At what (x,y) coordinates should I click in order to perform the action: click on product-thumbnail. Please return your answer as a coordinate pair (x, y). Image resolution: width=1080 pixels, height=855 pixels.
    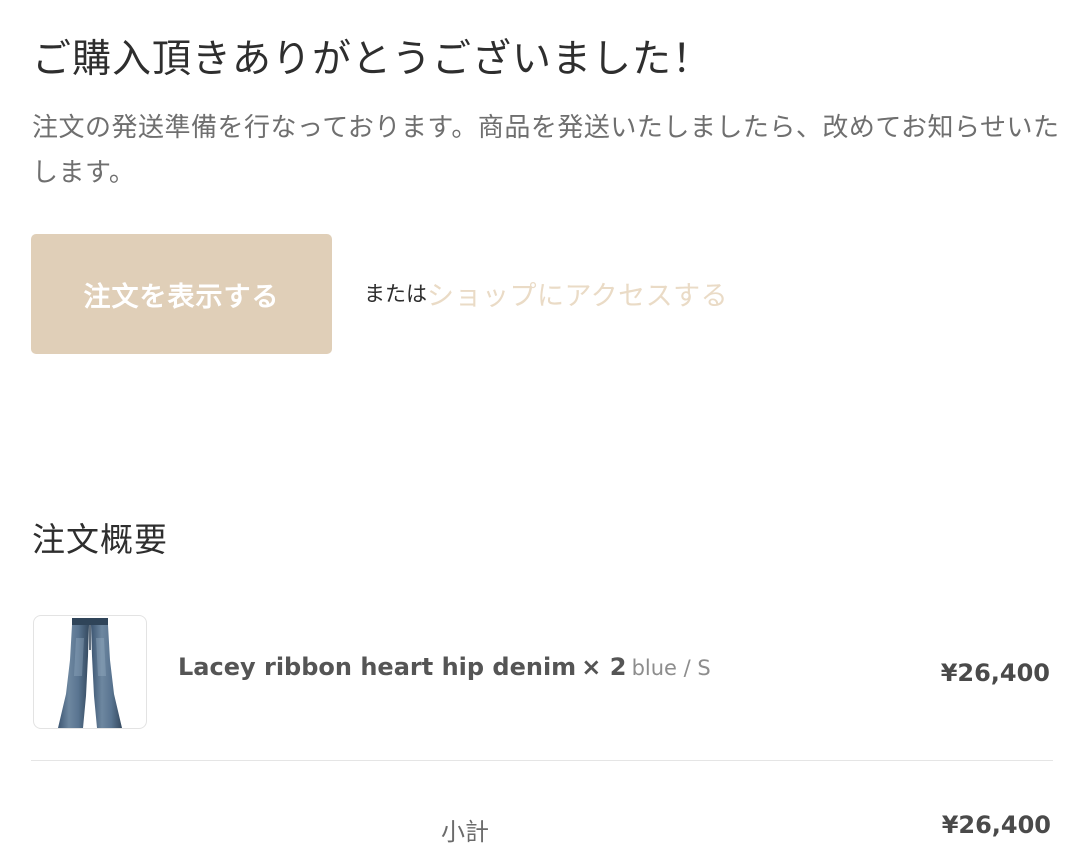
    Looking at the image, I should click on (90, 672).